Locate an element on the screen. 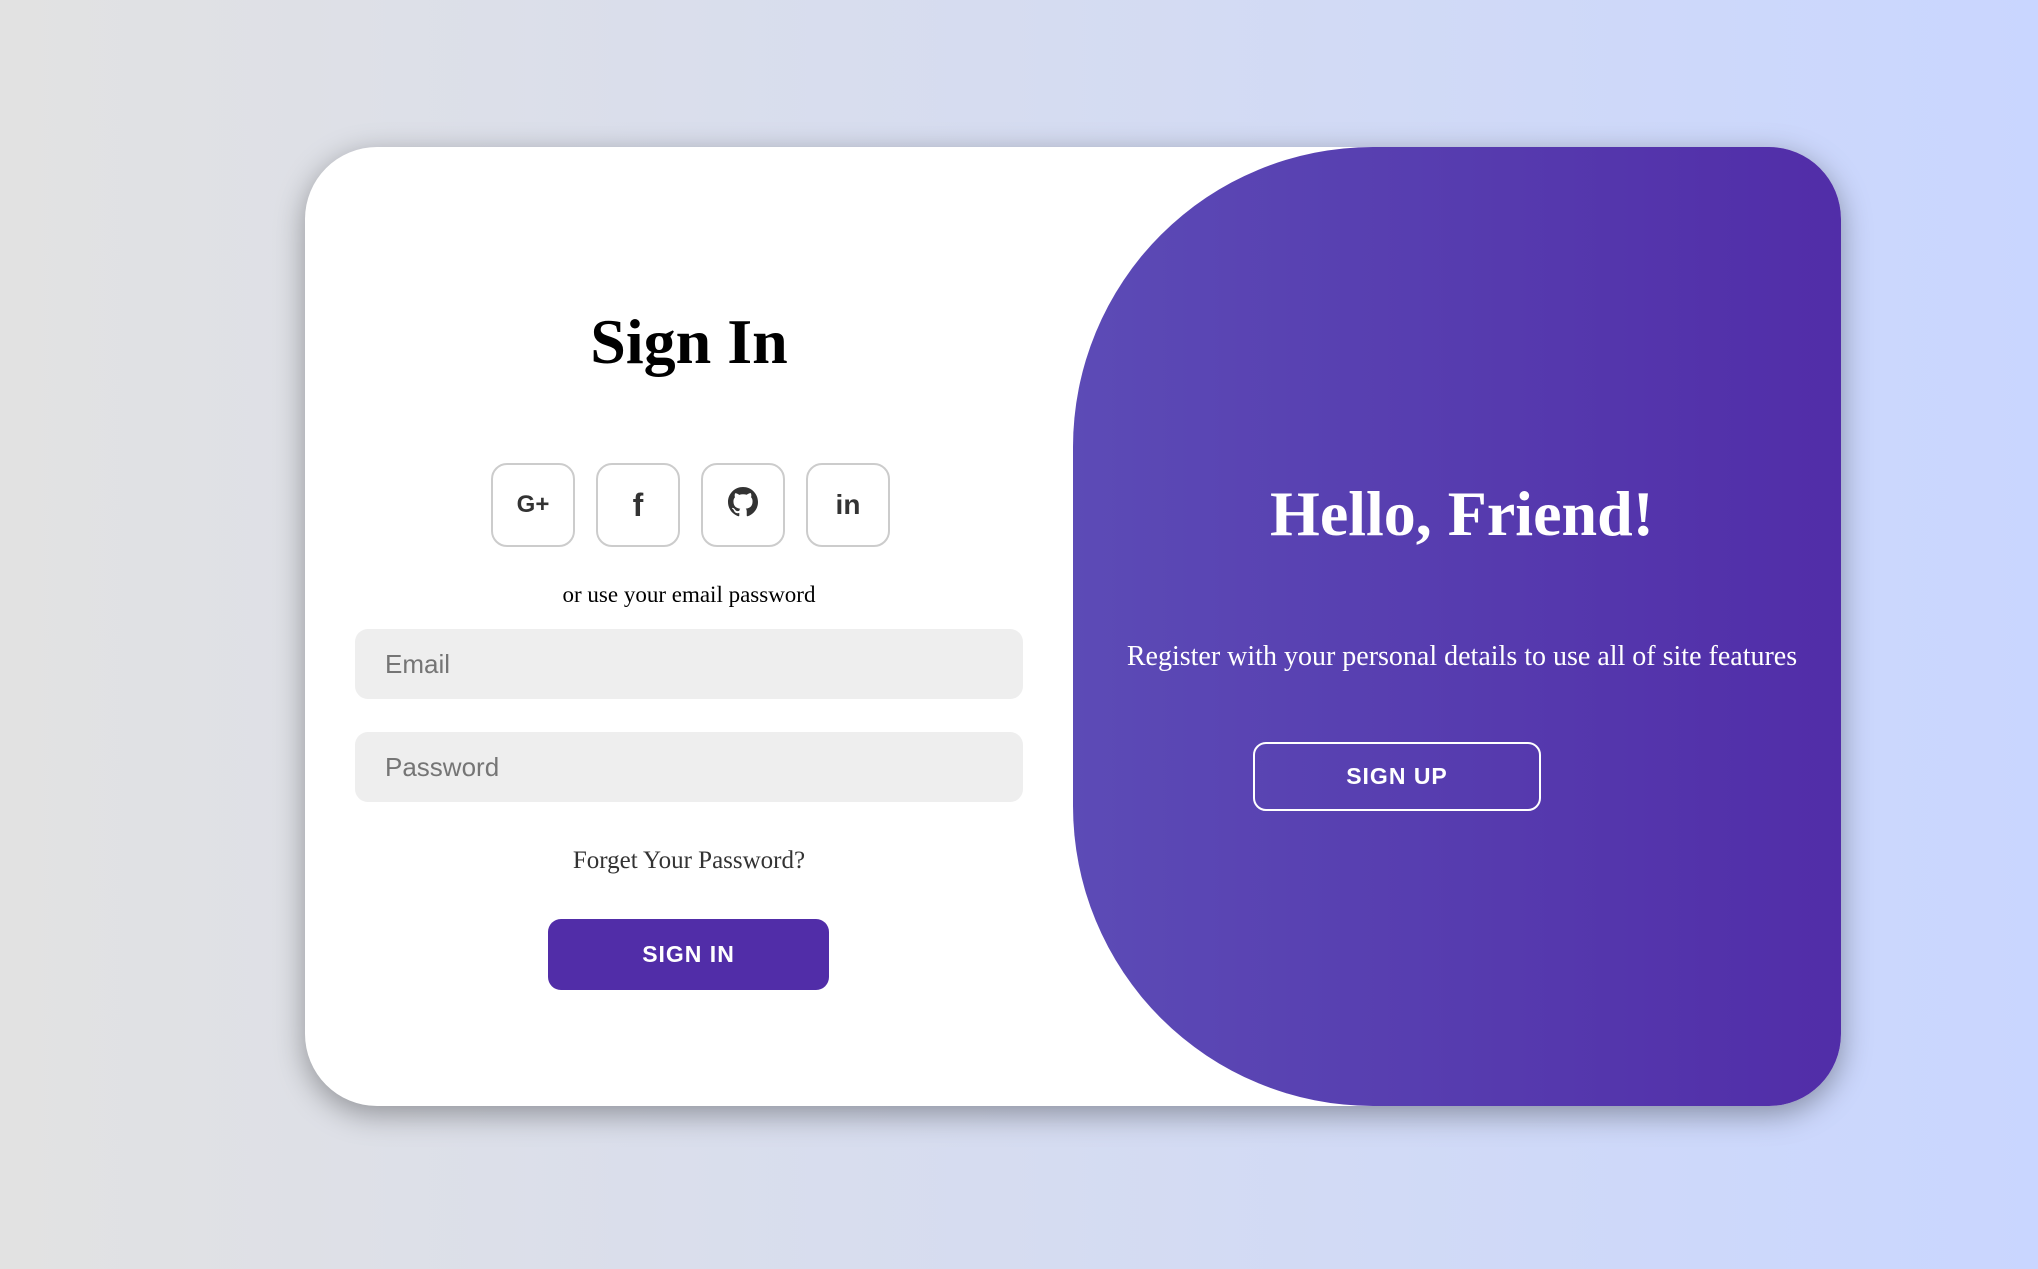 The image size is (2038, 1269). facebook-button: f is located at coordinates (638, 505).